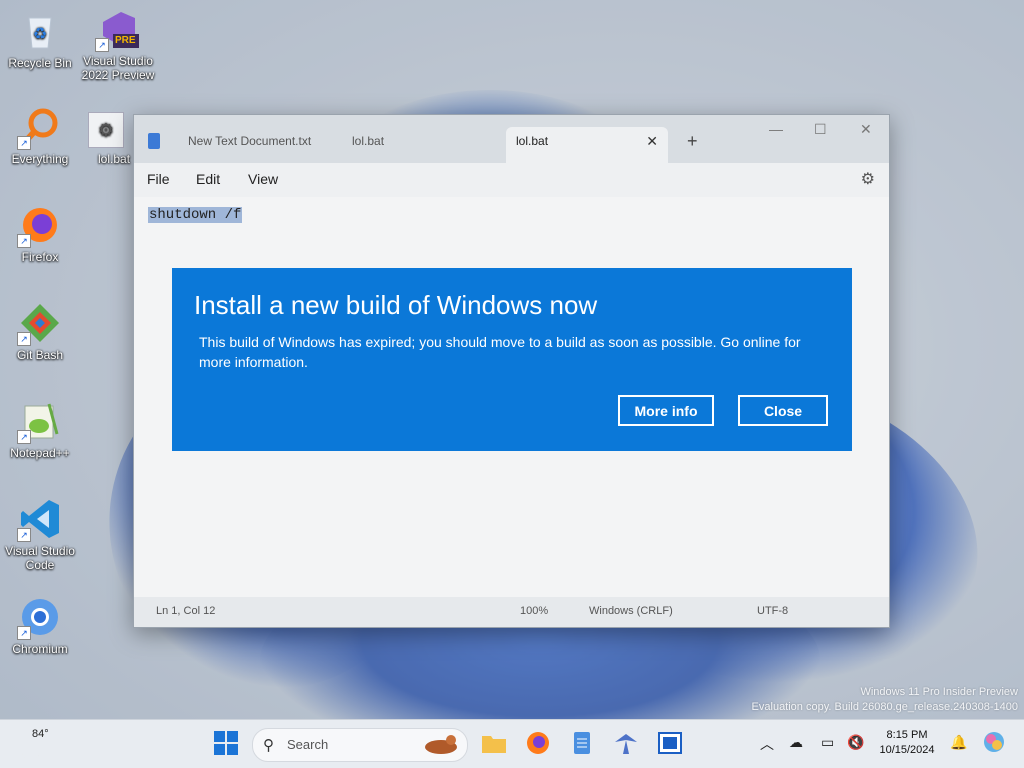 This screenshot has width=1024, height=768. What do you see at coordinates (868, 179) in the screenshot?
I see `settings-gear-icon: ⚙` at bounding box center [868, 179].